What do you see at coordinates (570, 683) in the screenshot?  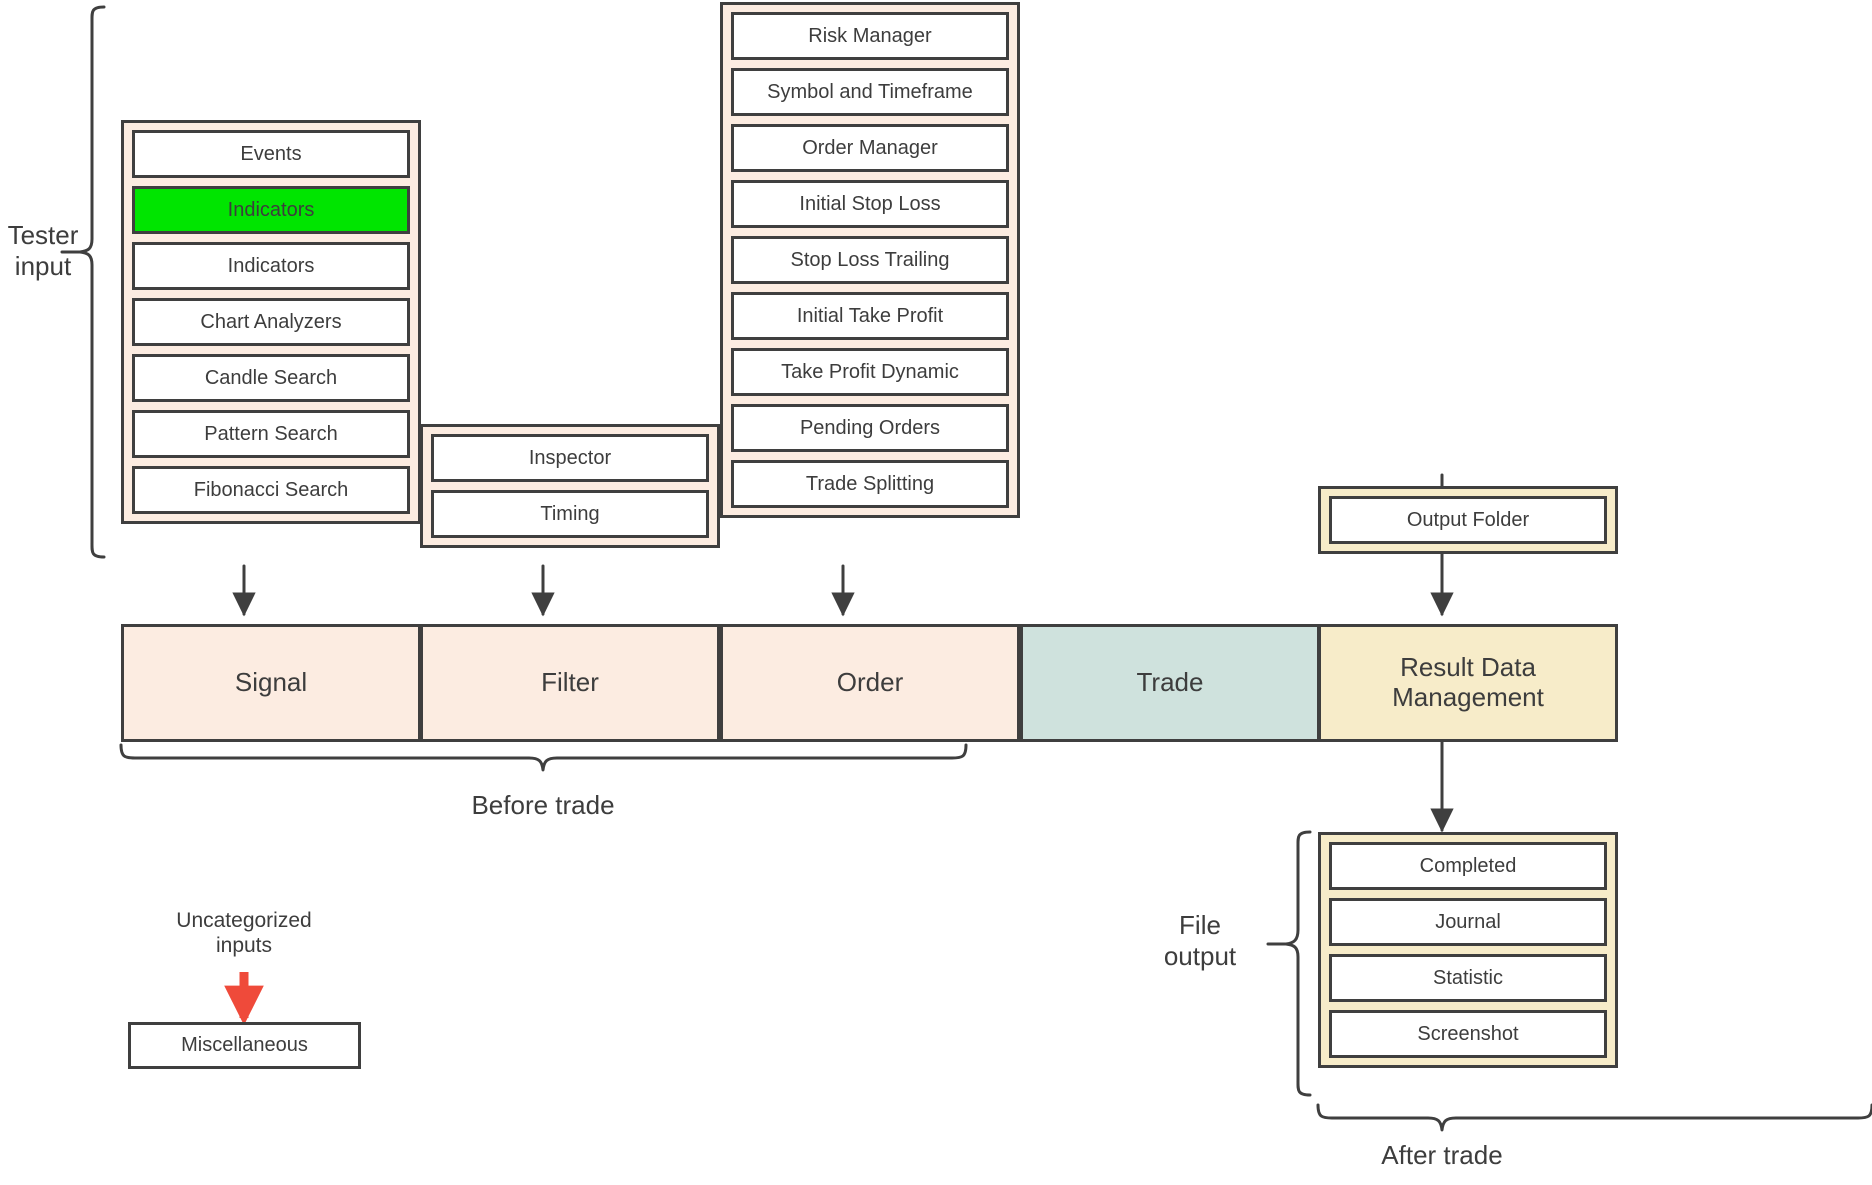 I see `stage-filter: Filter` at bounding box center [570, 683].